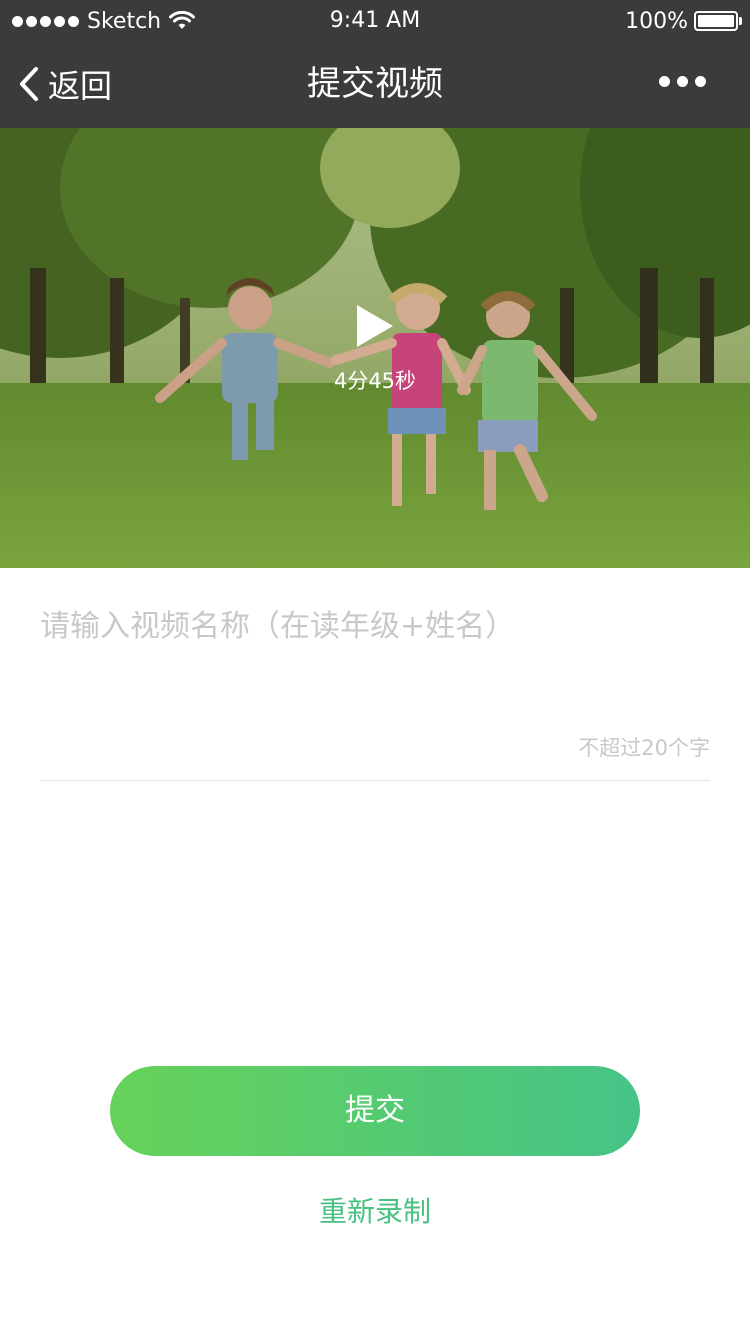  I want to click on input-divider, so click(375, 780).